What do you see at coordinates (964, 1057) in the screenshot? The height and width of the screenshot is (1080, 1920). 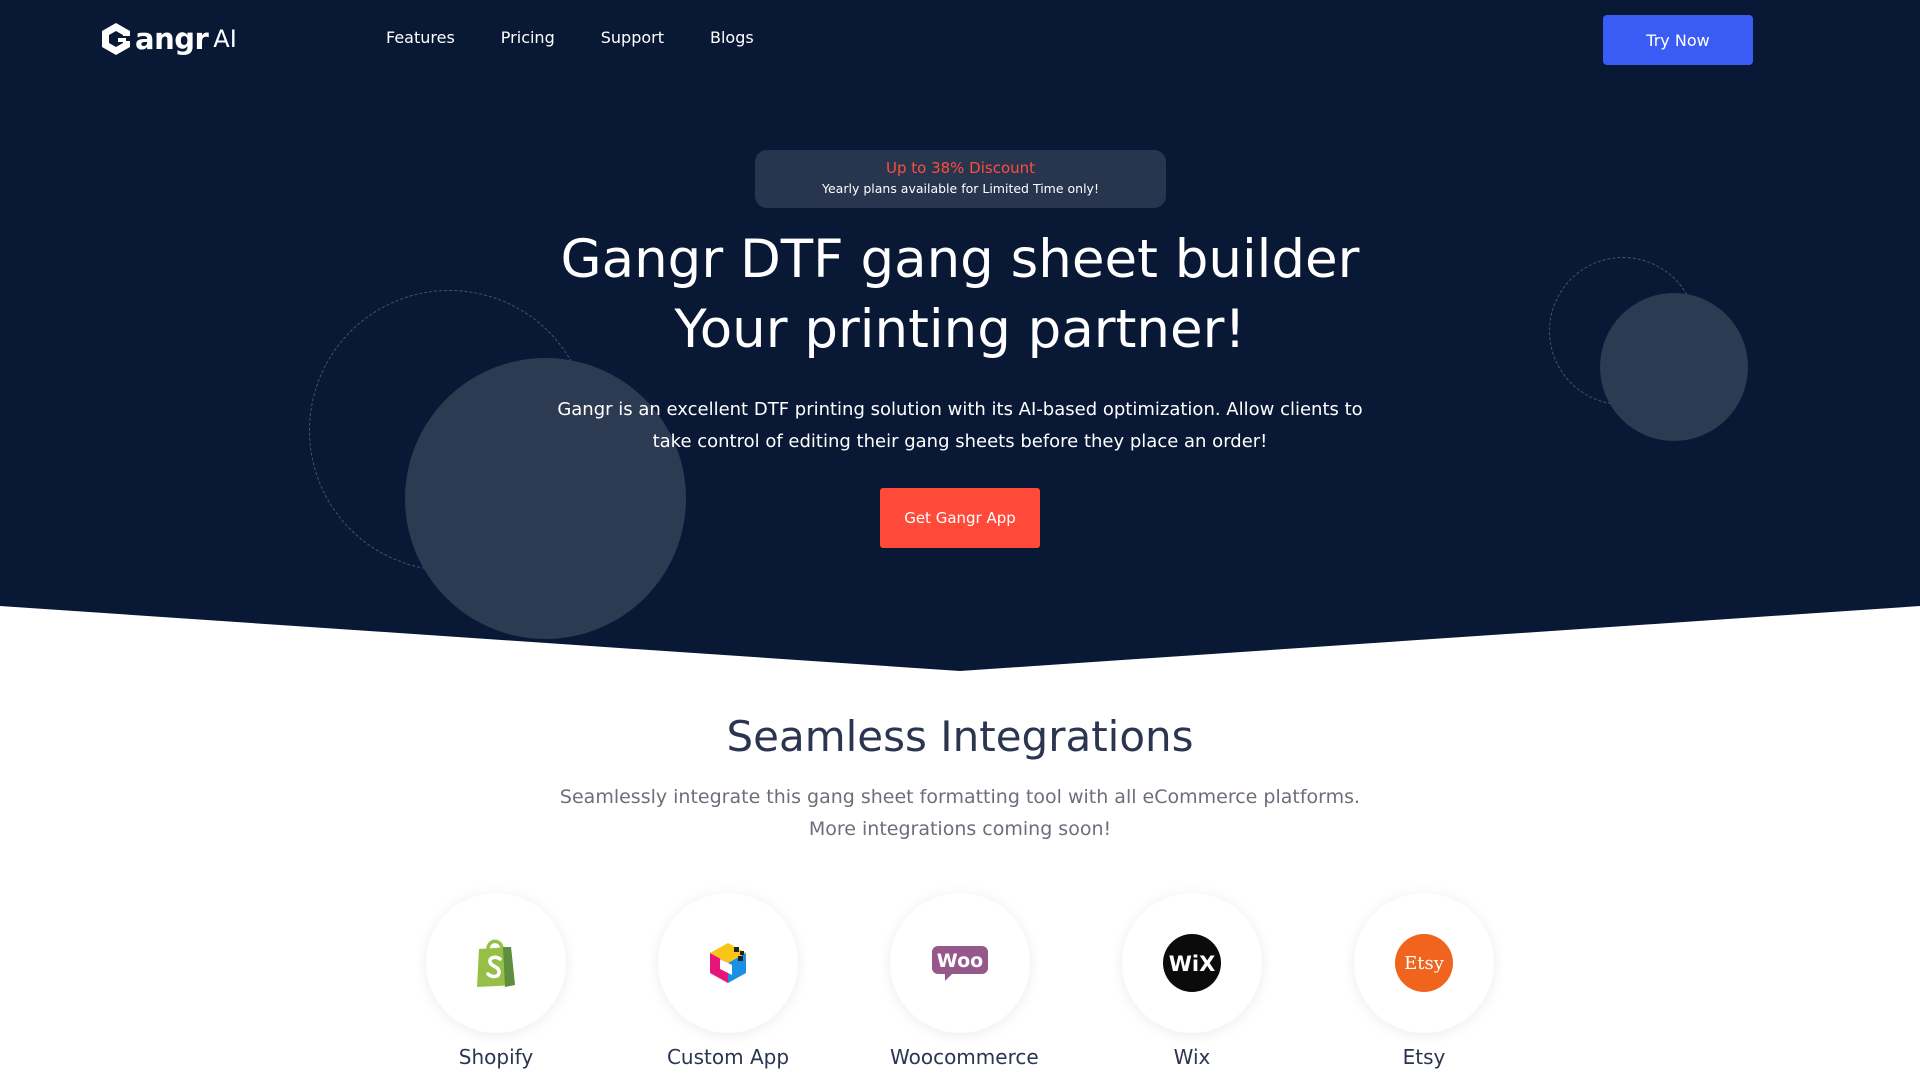 I see `integration-label: Woocommerce` at bounding box center [964, 1057].